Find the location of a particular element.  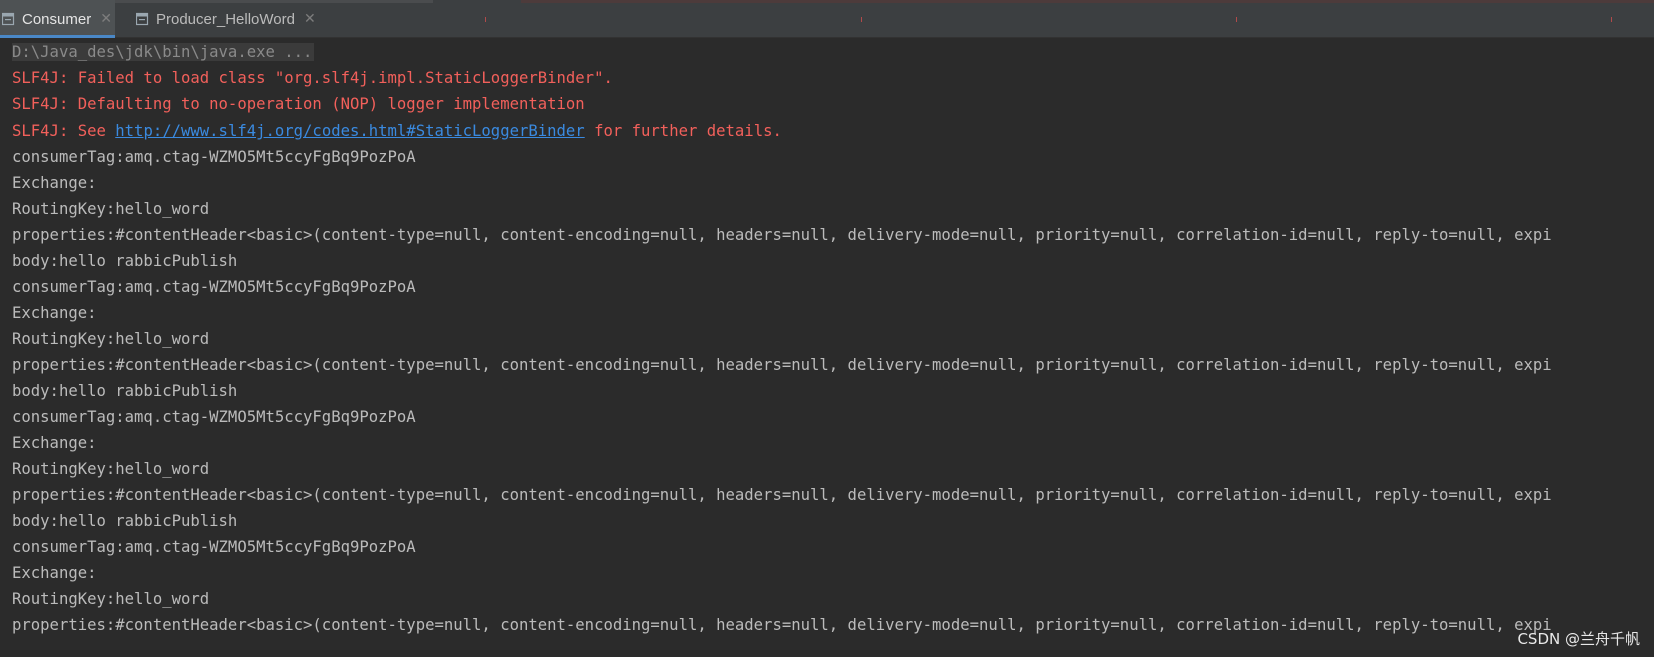

error-text: for further details. is located at coordinates (683, 131).